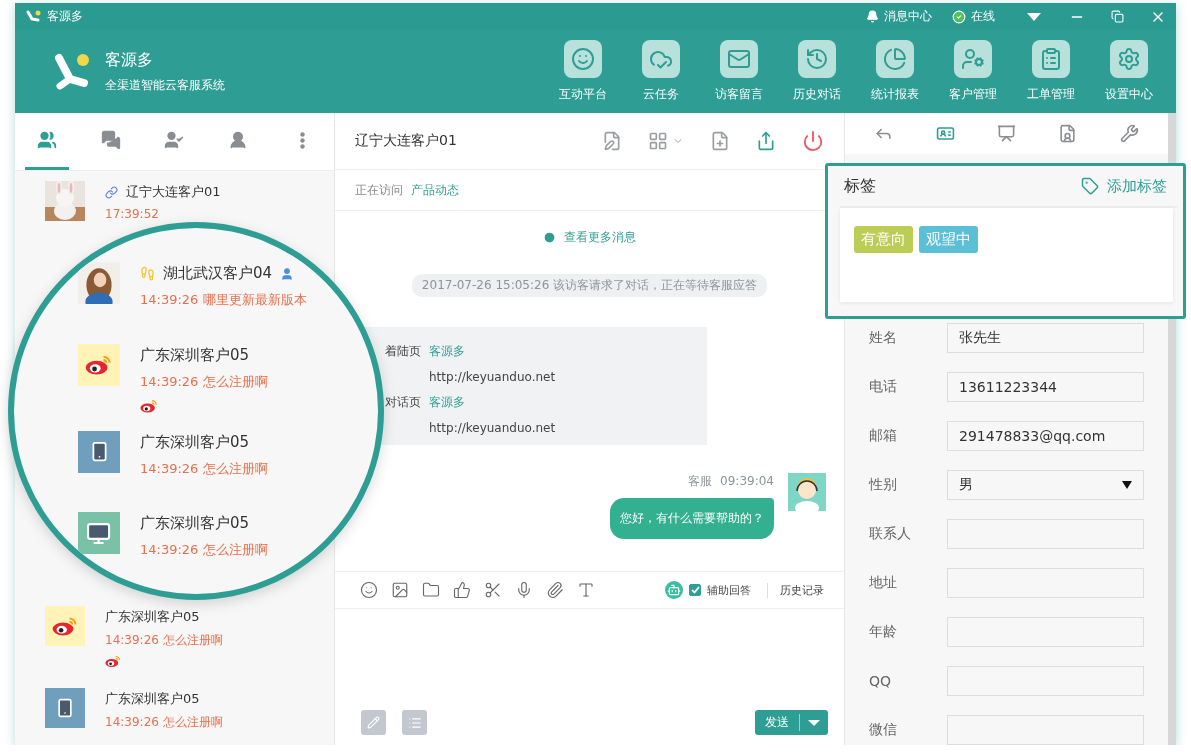 The height and width of the screenshot is (752, 1191). I want to click on assist-checkbox, so click(695, 590).